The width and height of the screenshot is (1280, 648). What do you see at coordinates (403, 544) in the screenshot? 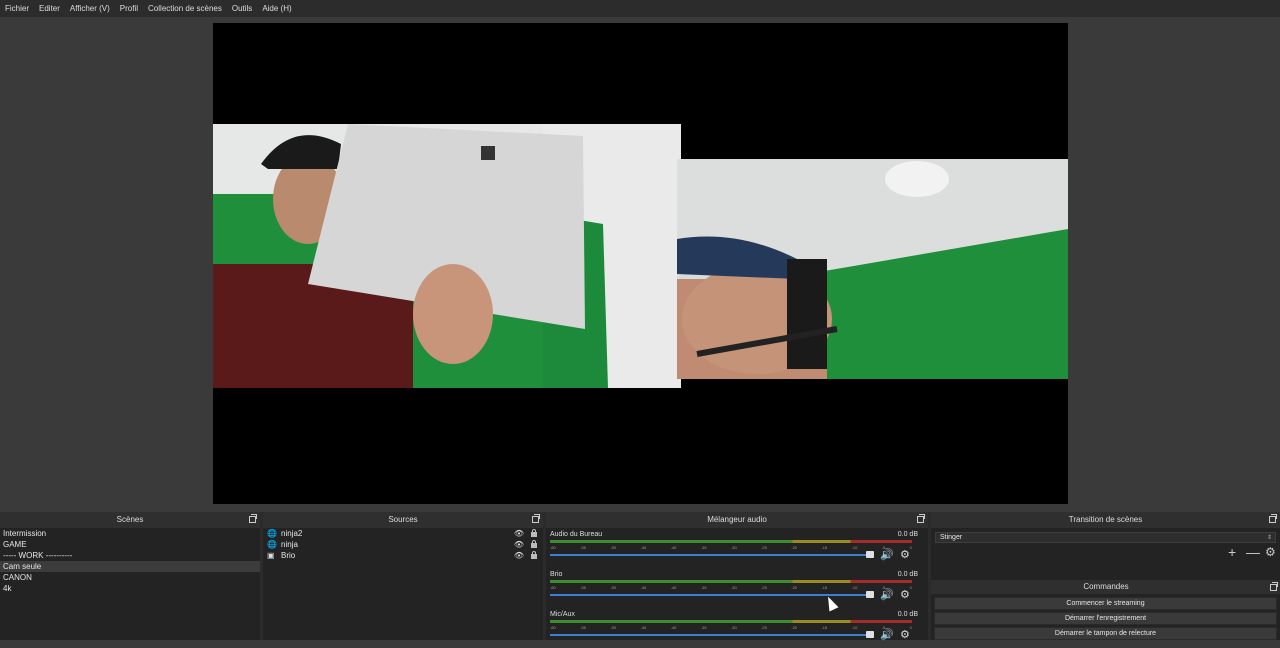
I see `source-item: 🌐 ninja 👁` at bounding box center [403, 544].